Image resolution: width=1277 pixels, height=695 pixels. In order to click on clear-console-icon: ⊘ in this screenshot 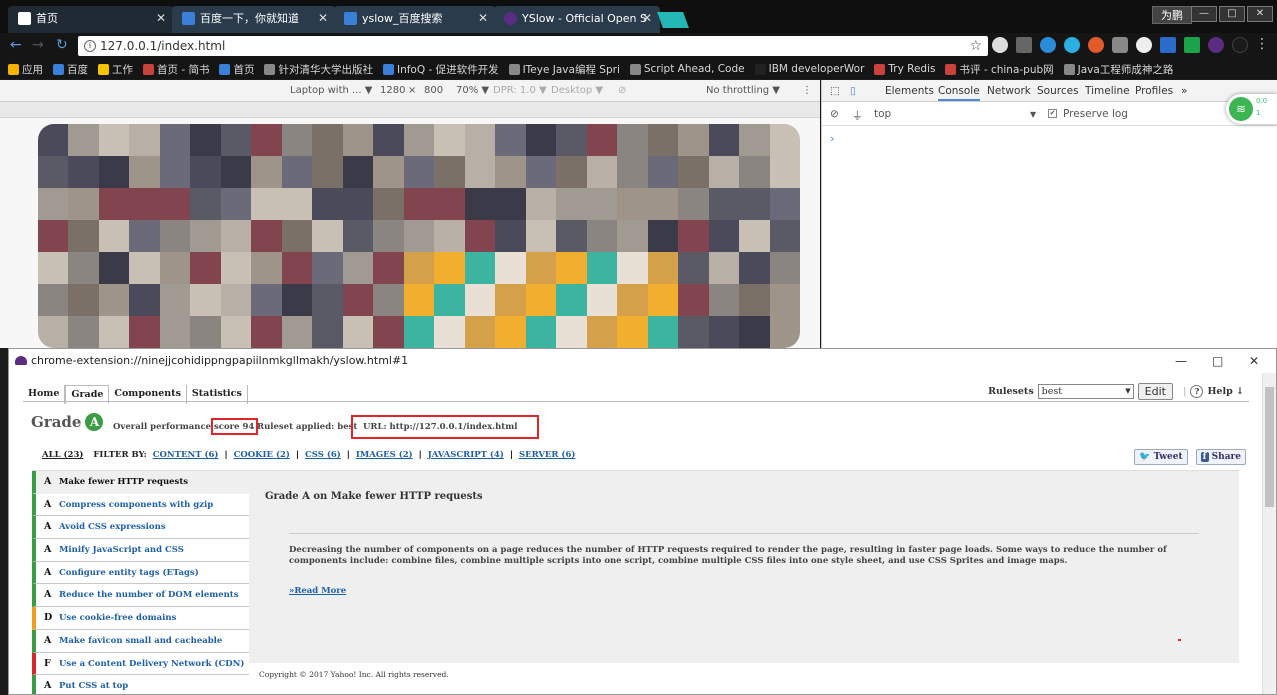, I will do `click(834, 114)`.